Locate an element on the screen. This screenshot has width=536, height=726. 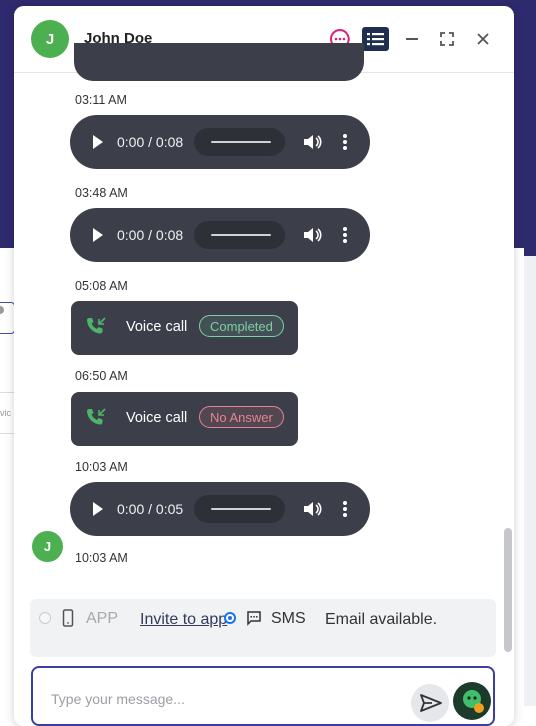
message-timestamp: 03:48 AM is located at coordinates (101, 193).